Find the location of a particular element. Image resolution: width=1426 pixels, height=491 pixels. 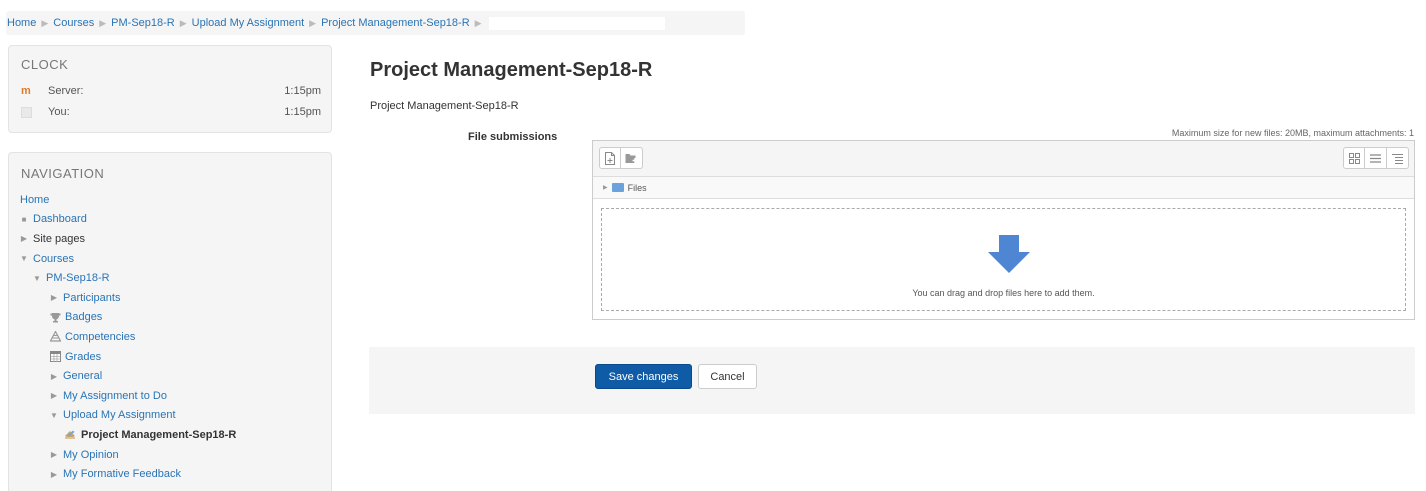

grid-view-icon is located at coordinates (1354, 158).